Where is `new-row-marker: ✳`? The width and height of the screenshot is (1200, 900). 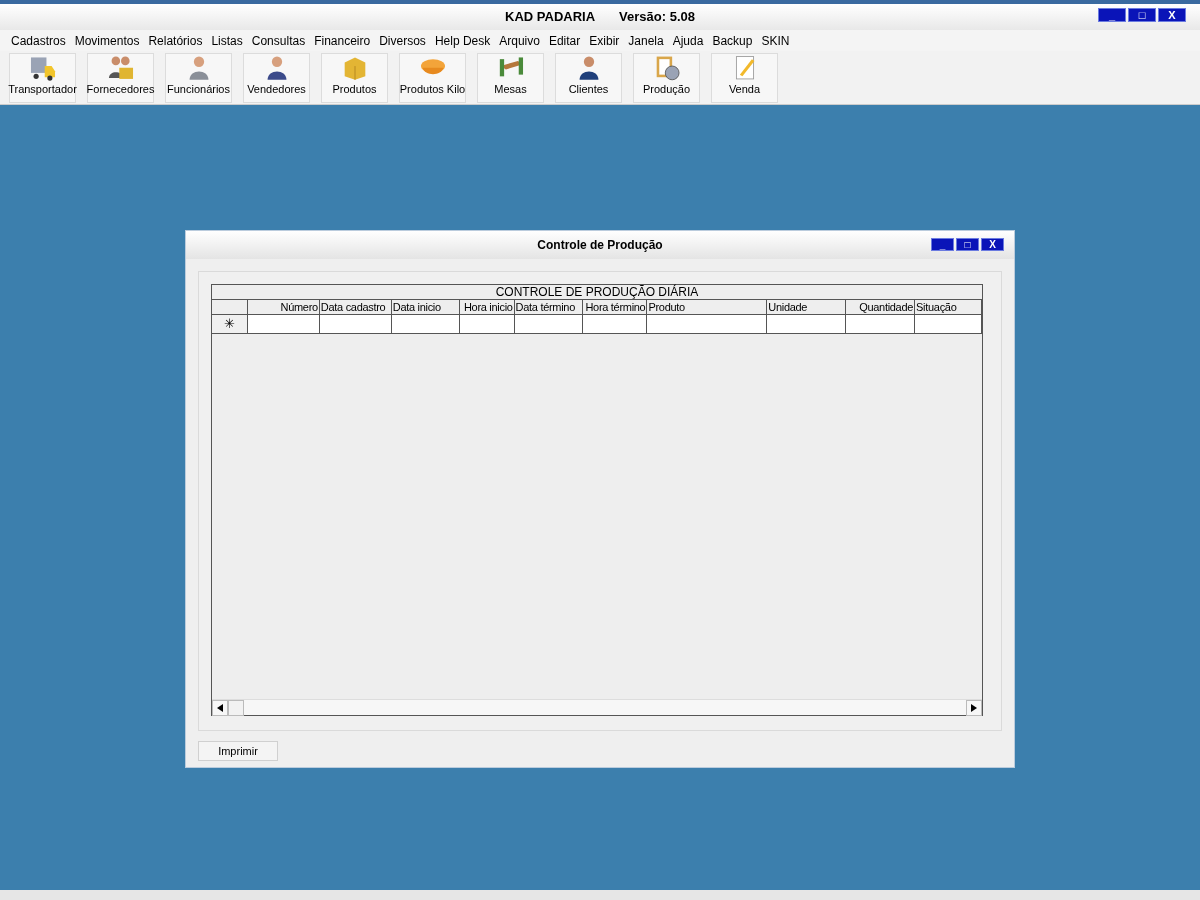
new-row-marker: ✳ is located at coordinates (230, 324).